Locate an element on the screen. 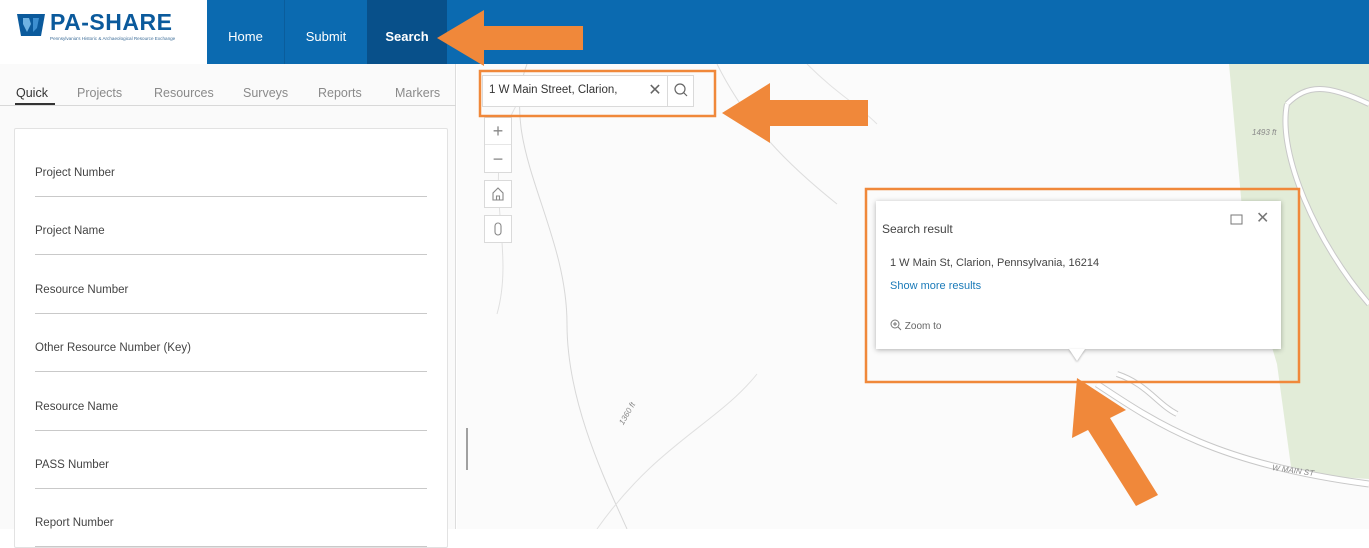 The width and height of the screenshot is (1369, 548). field-label: Report Number is located at coordinates (74, 523).